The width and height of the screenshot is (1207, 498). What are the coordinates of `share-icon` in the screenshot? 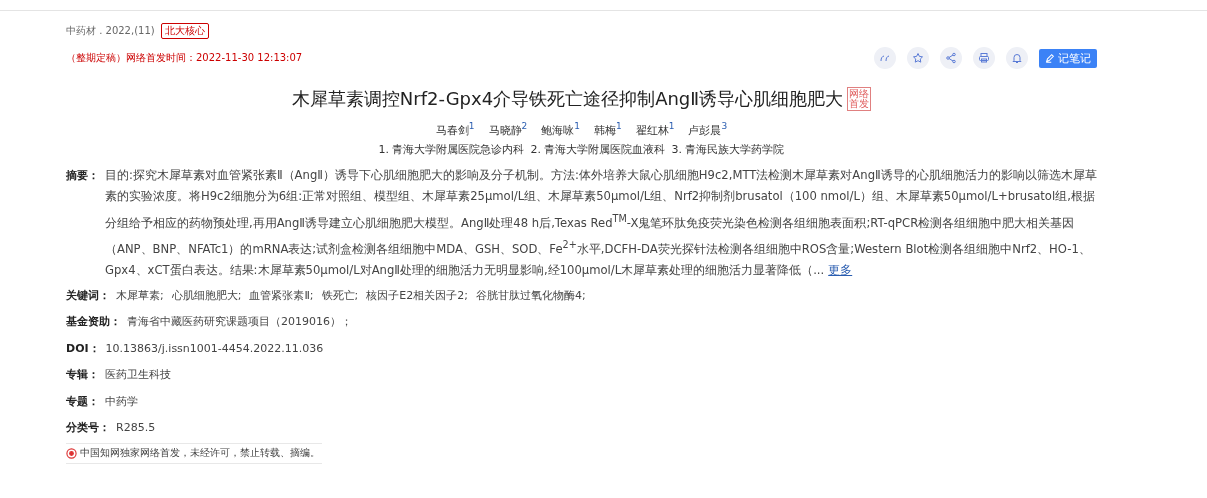 It's located at (951, 58).